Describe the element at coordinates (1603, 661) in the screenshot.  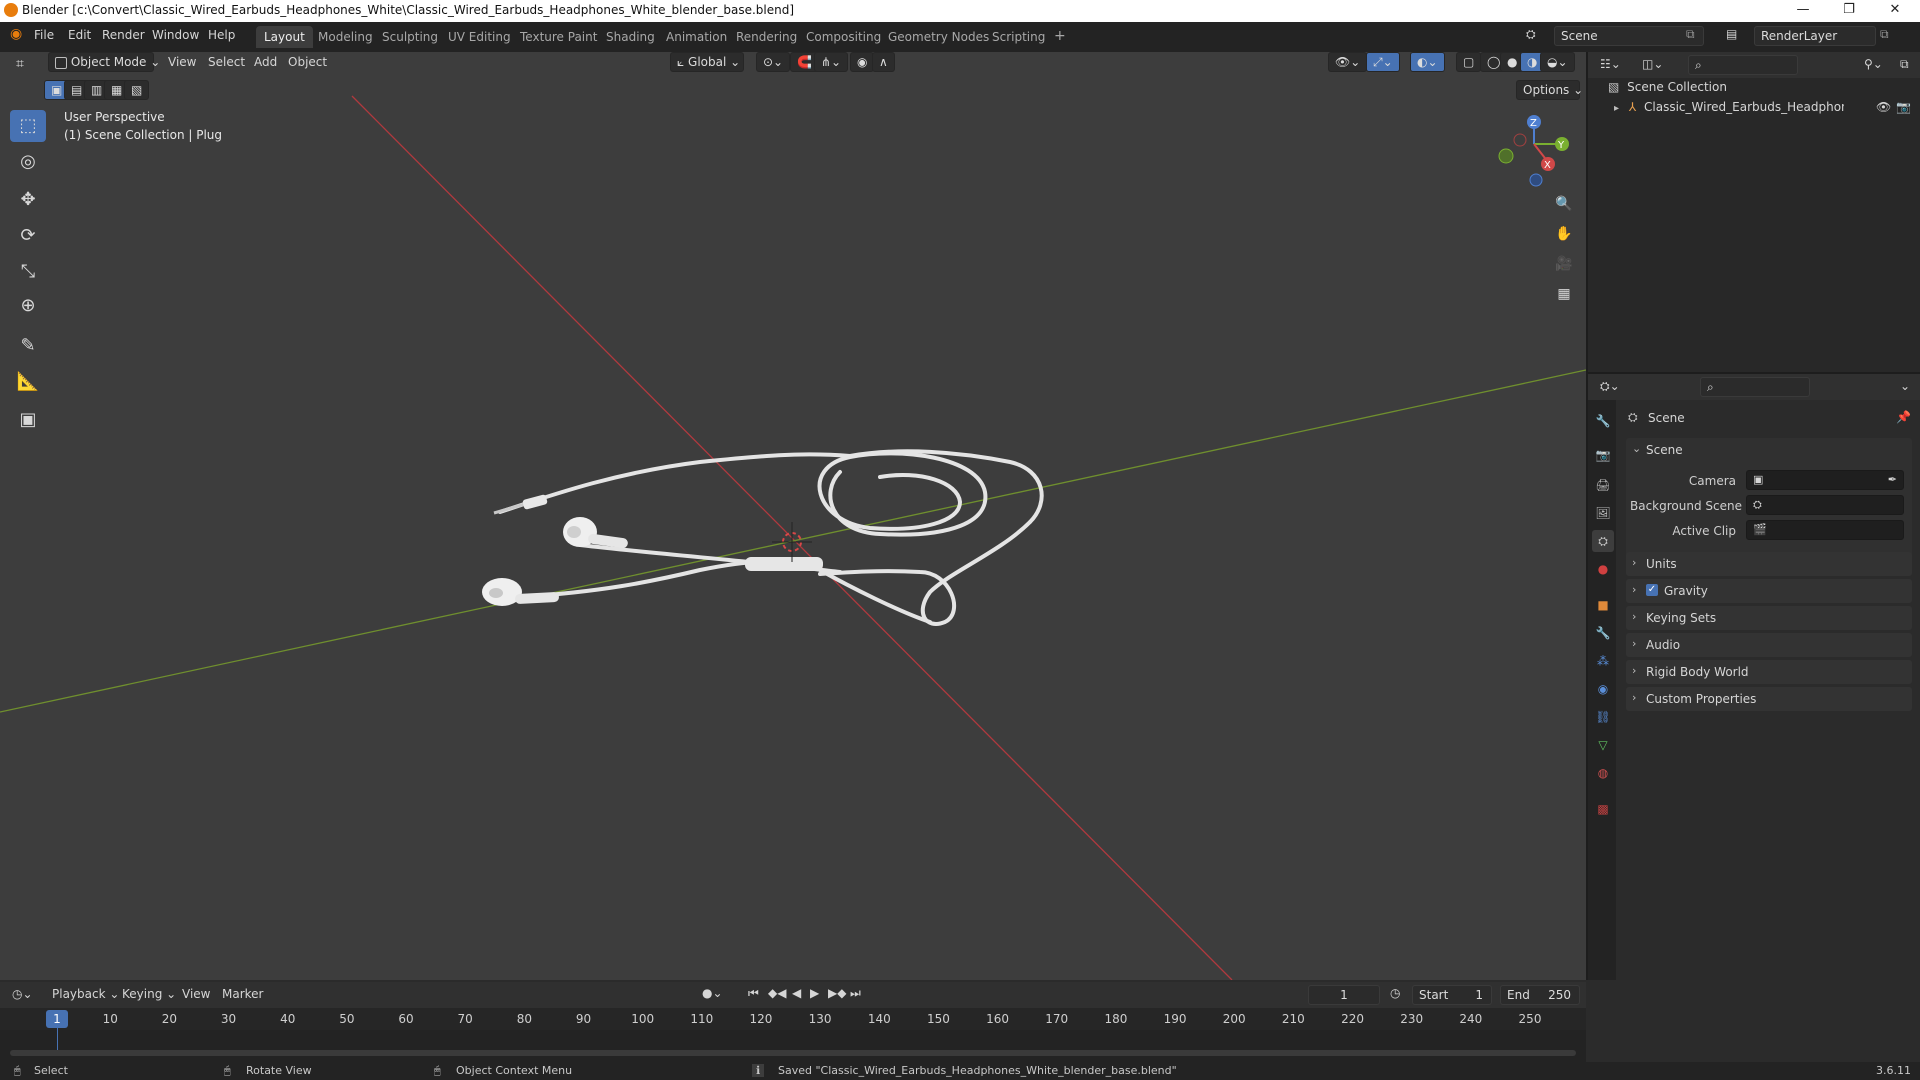
I see `particles-properties-tab: ⁂` at that location.